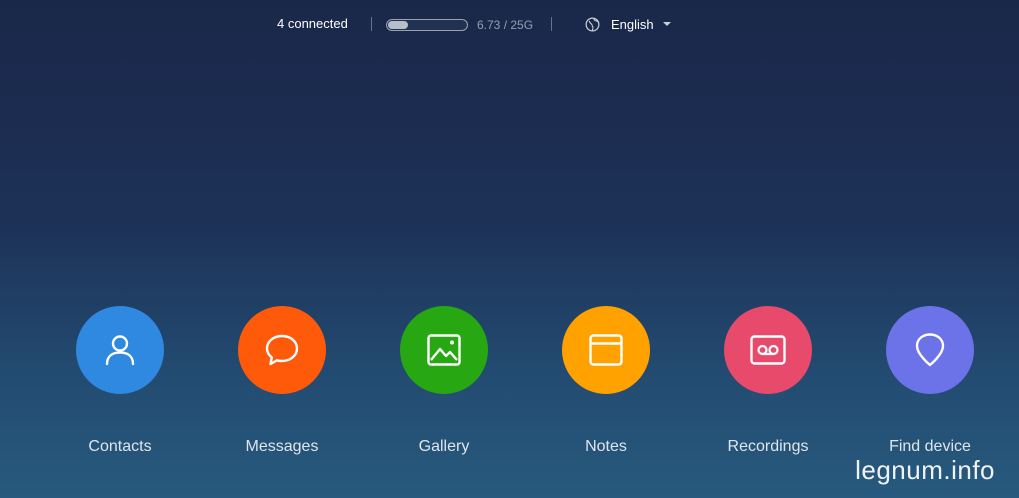  I want to click on app-messages: Messages, so click(282, 381).